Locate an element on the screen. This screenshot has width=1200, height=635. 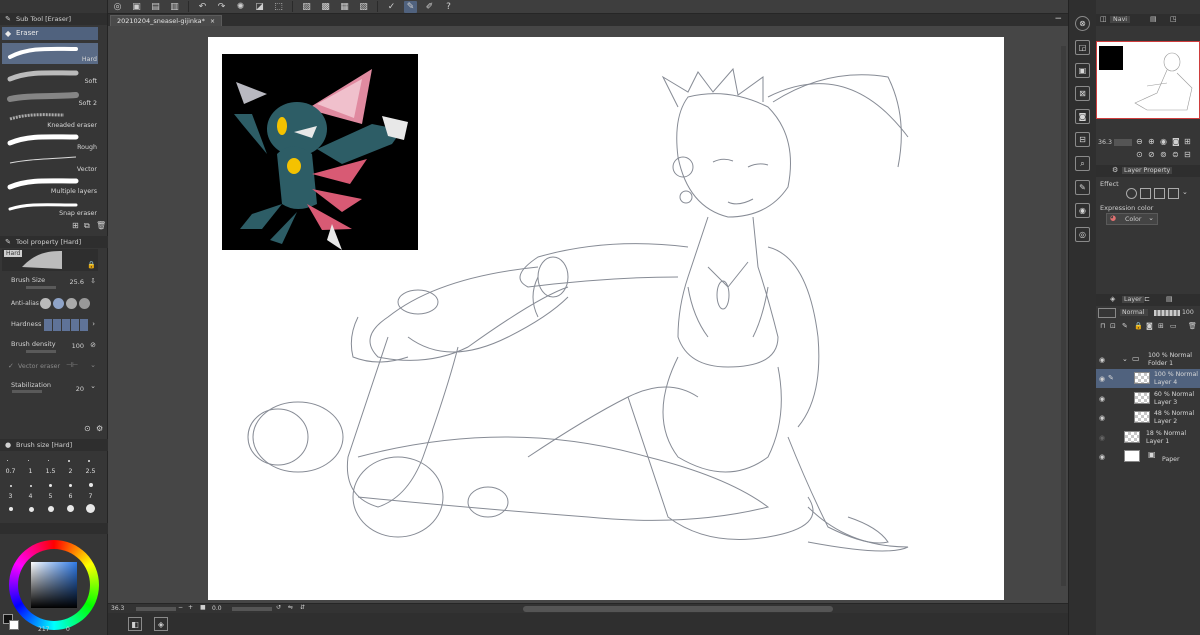
quick-access-icon: ◉ is located at coordinates (1082, 210).